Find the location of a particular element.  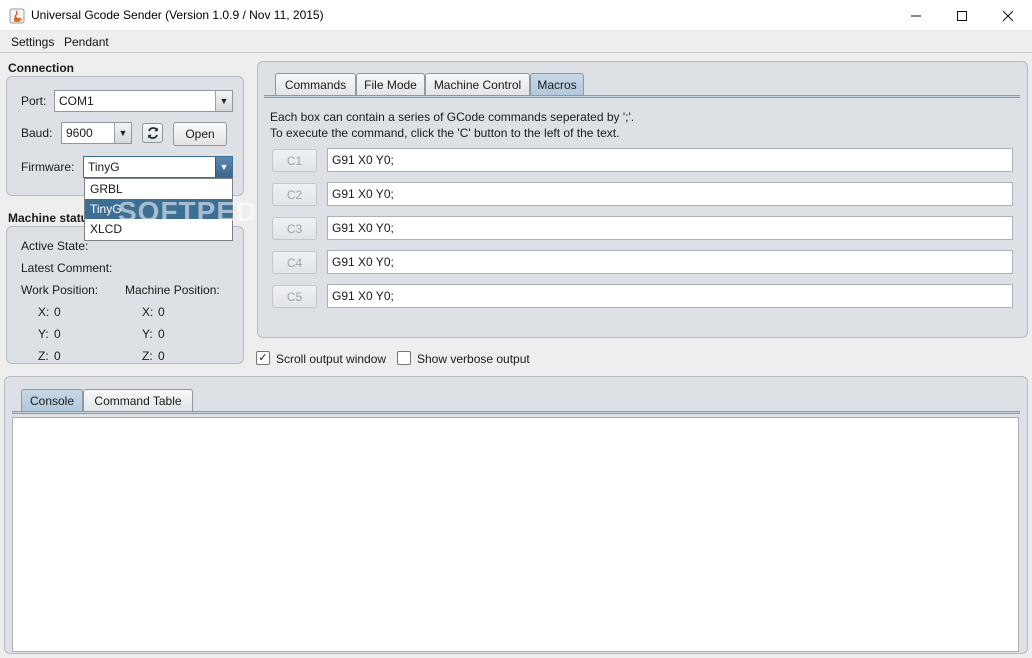

work-z-label: Z: is located at coordinates (43, 356).